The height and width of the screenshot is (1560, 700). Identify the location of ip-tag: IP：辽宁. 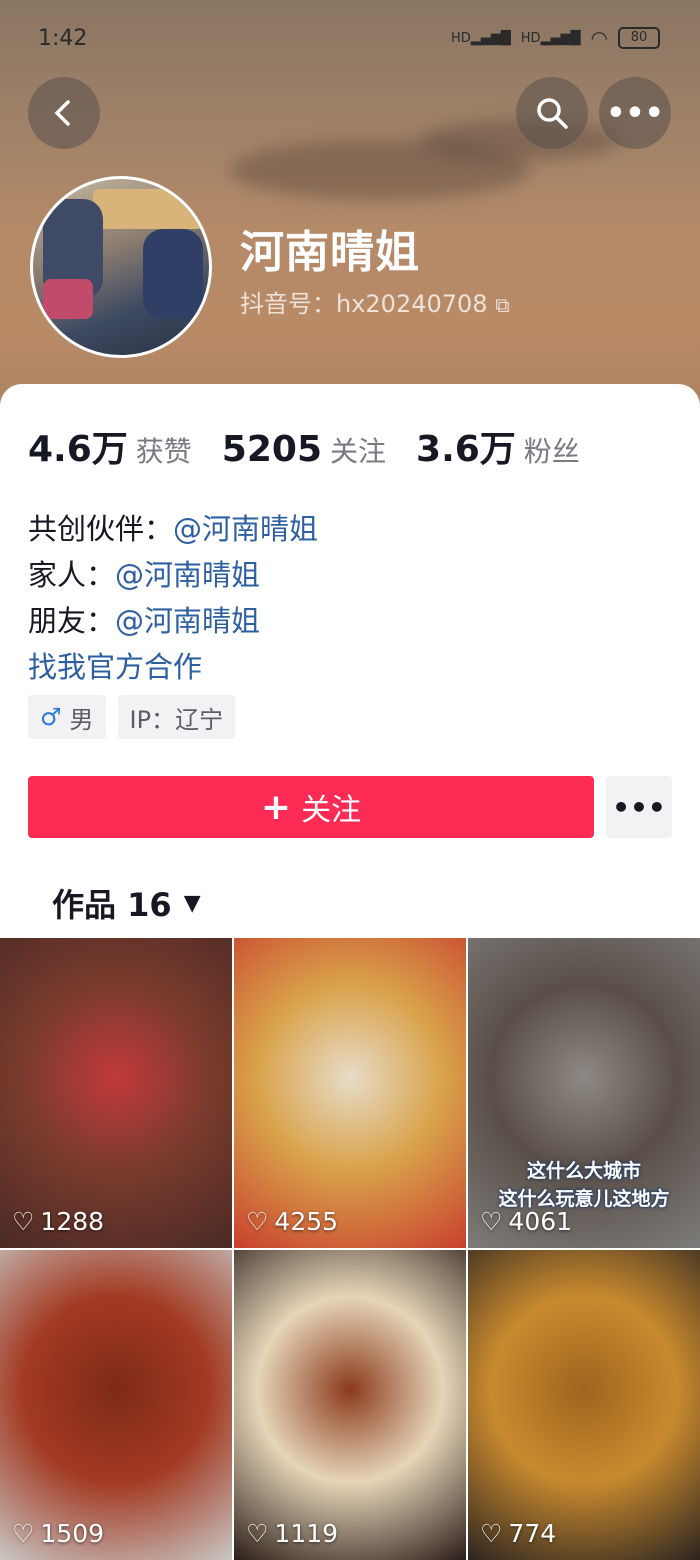
(176, 717).